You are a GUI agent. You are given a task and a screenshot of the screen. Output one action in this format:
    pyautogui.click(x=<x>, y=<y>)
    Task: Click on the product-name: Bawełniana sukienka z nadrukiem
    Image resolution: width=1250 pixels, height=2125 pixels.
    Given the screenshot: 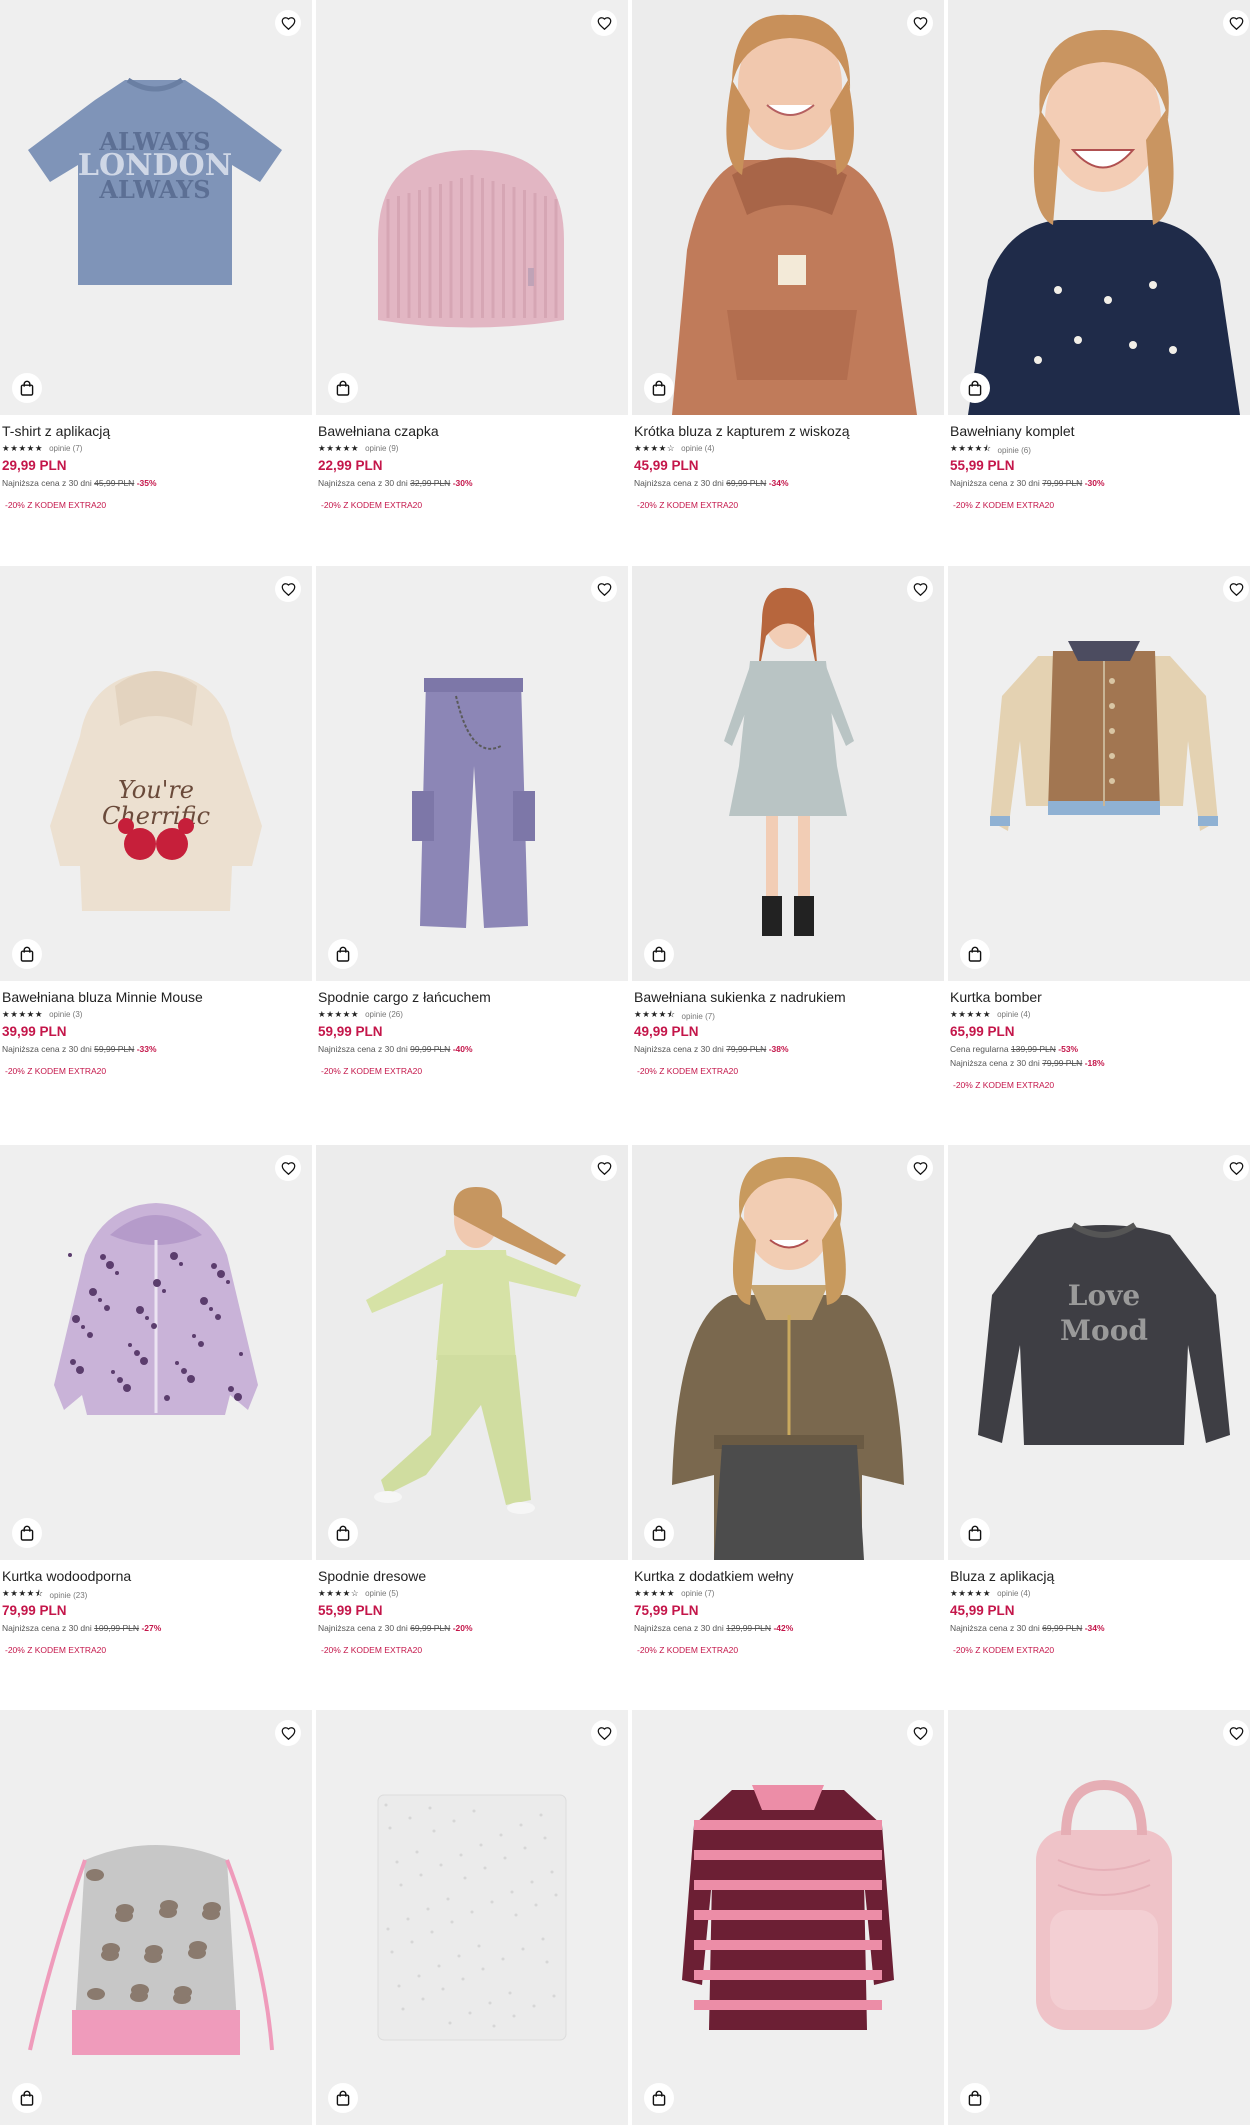 What is the action you would take?
    pyautogui.click(x=740, y=997)
    